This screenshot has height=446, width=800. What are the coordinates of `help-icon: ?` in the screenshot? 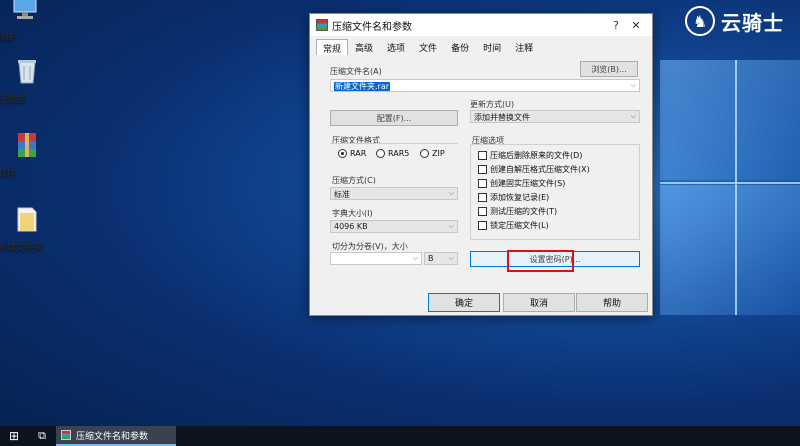 It's located at (616, 25).